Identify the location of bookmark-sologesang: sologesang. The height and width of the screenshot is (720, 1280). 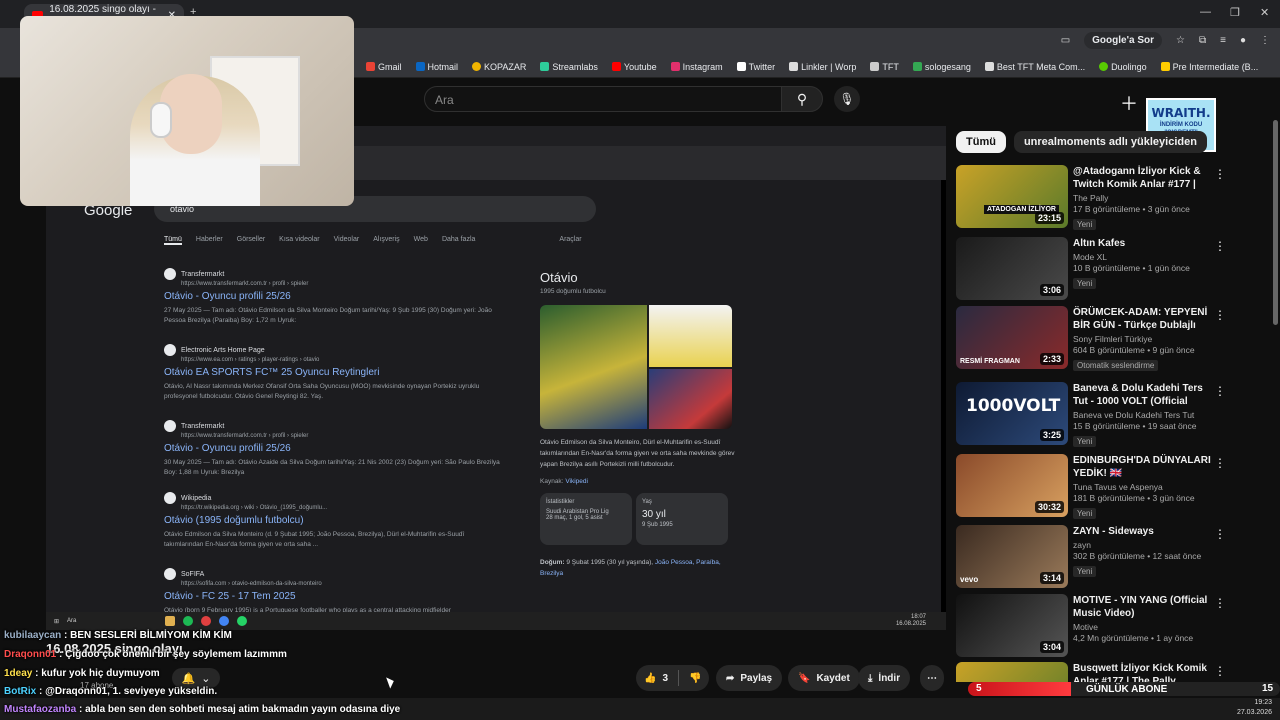
(941, 67).